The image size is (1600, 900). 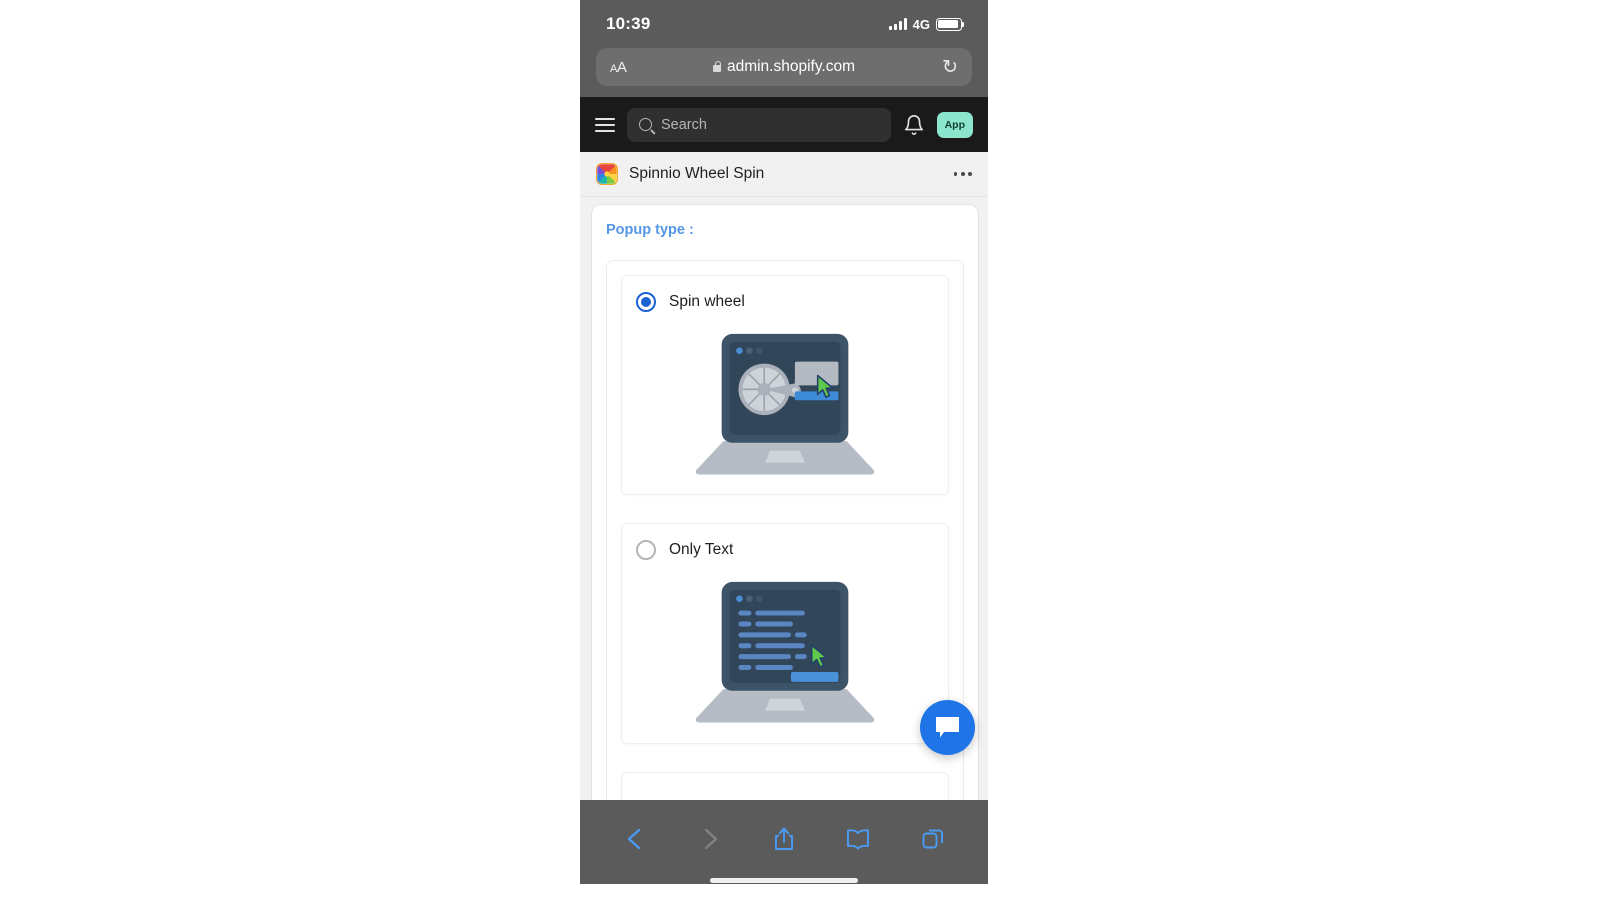 What do you see at coordinates (784, 174) in the screenshot?
I see `app-header-bar: Spinnio Wheel Spin` at bounding box center [784, 174].